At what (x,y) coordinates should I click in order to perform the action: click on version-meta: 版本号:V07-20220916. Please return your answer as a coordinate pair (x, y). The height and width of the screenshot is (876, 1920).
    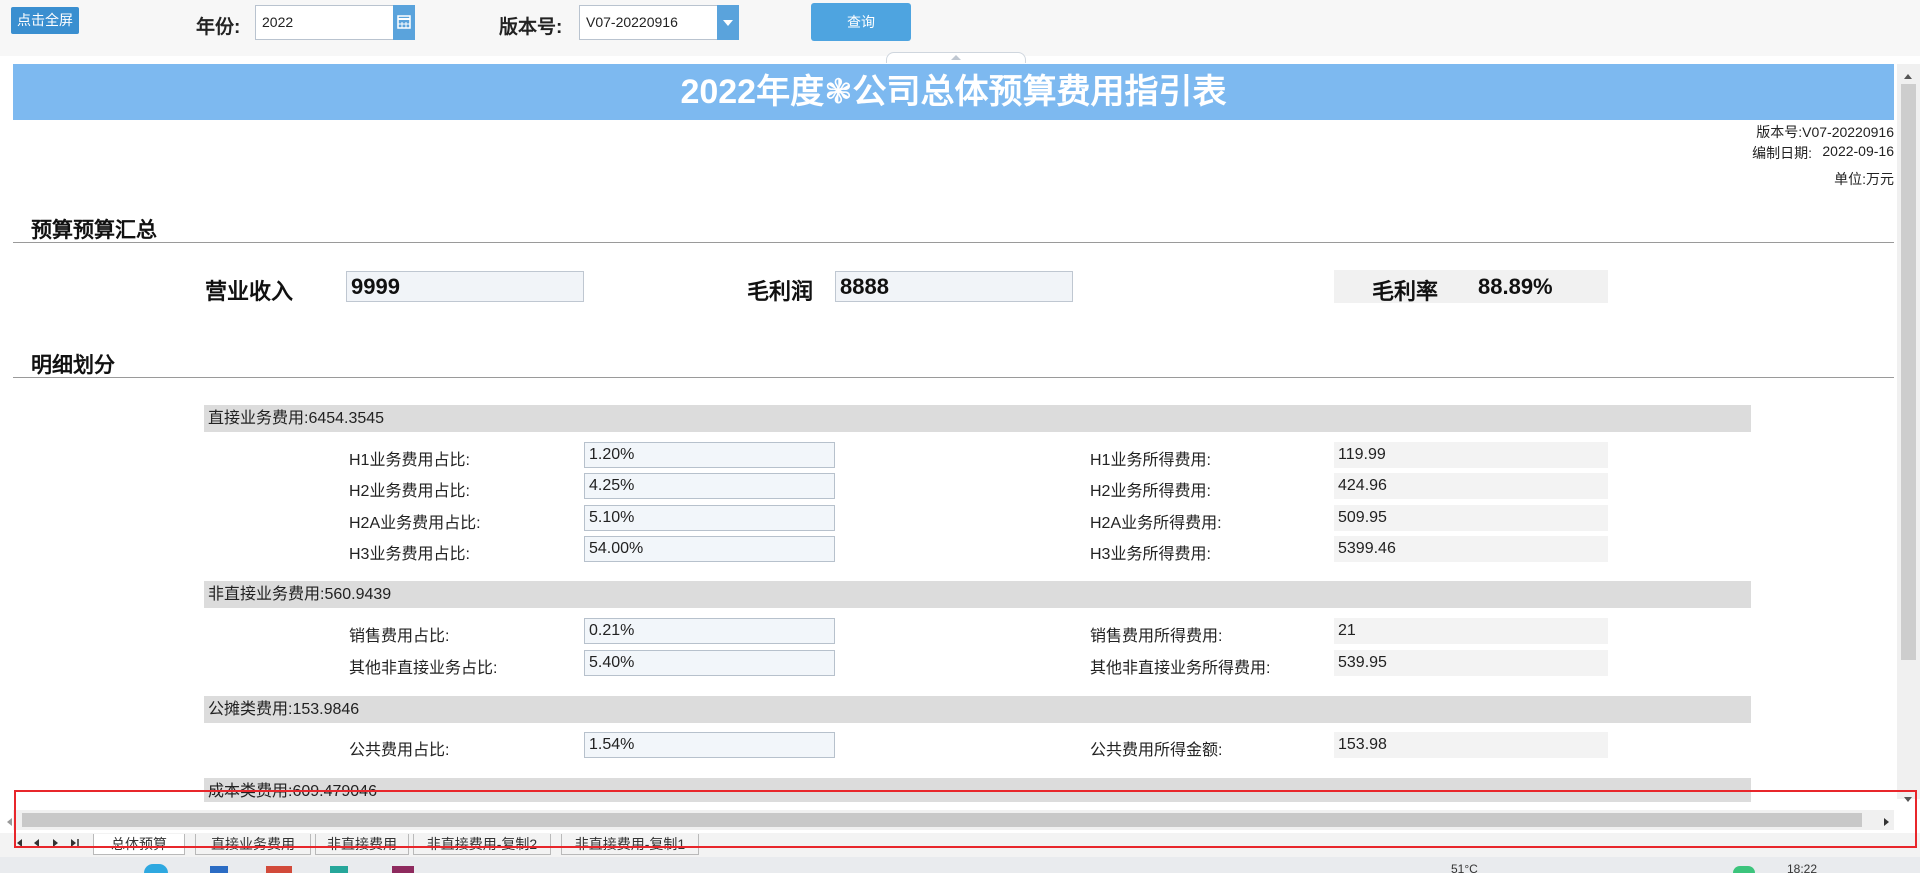
    Looking at the image, I should click on (1825, 132).